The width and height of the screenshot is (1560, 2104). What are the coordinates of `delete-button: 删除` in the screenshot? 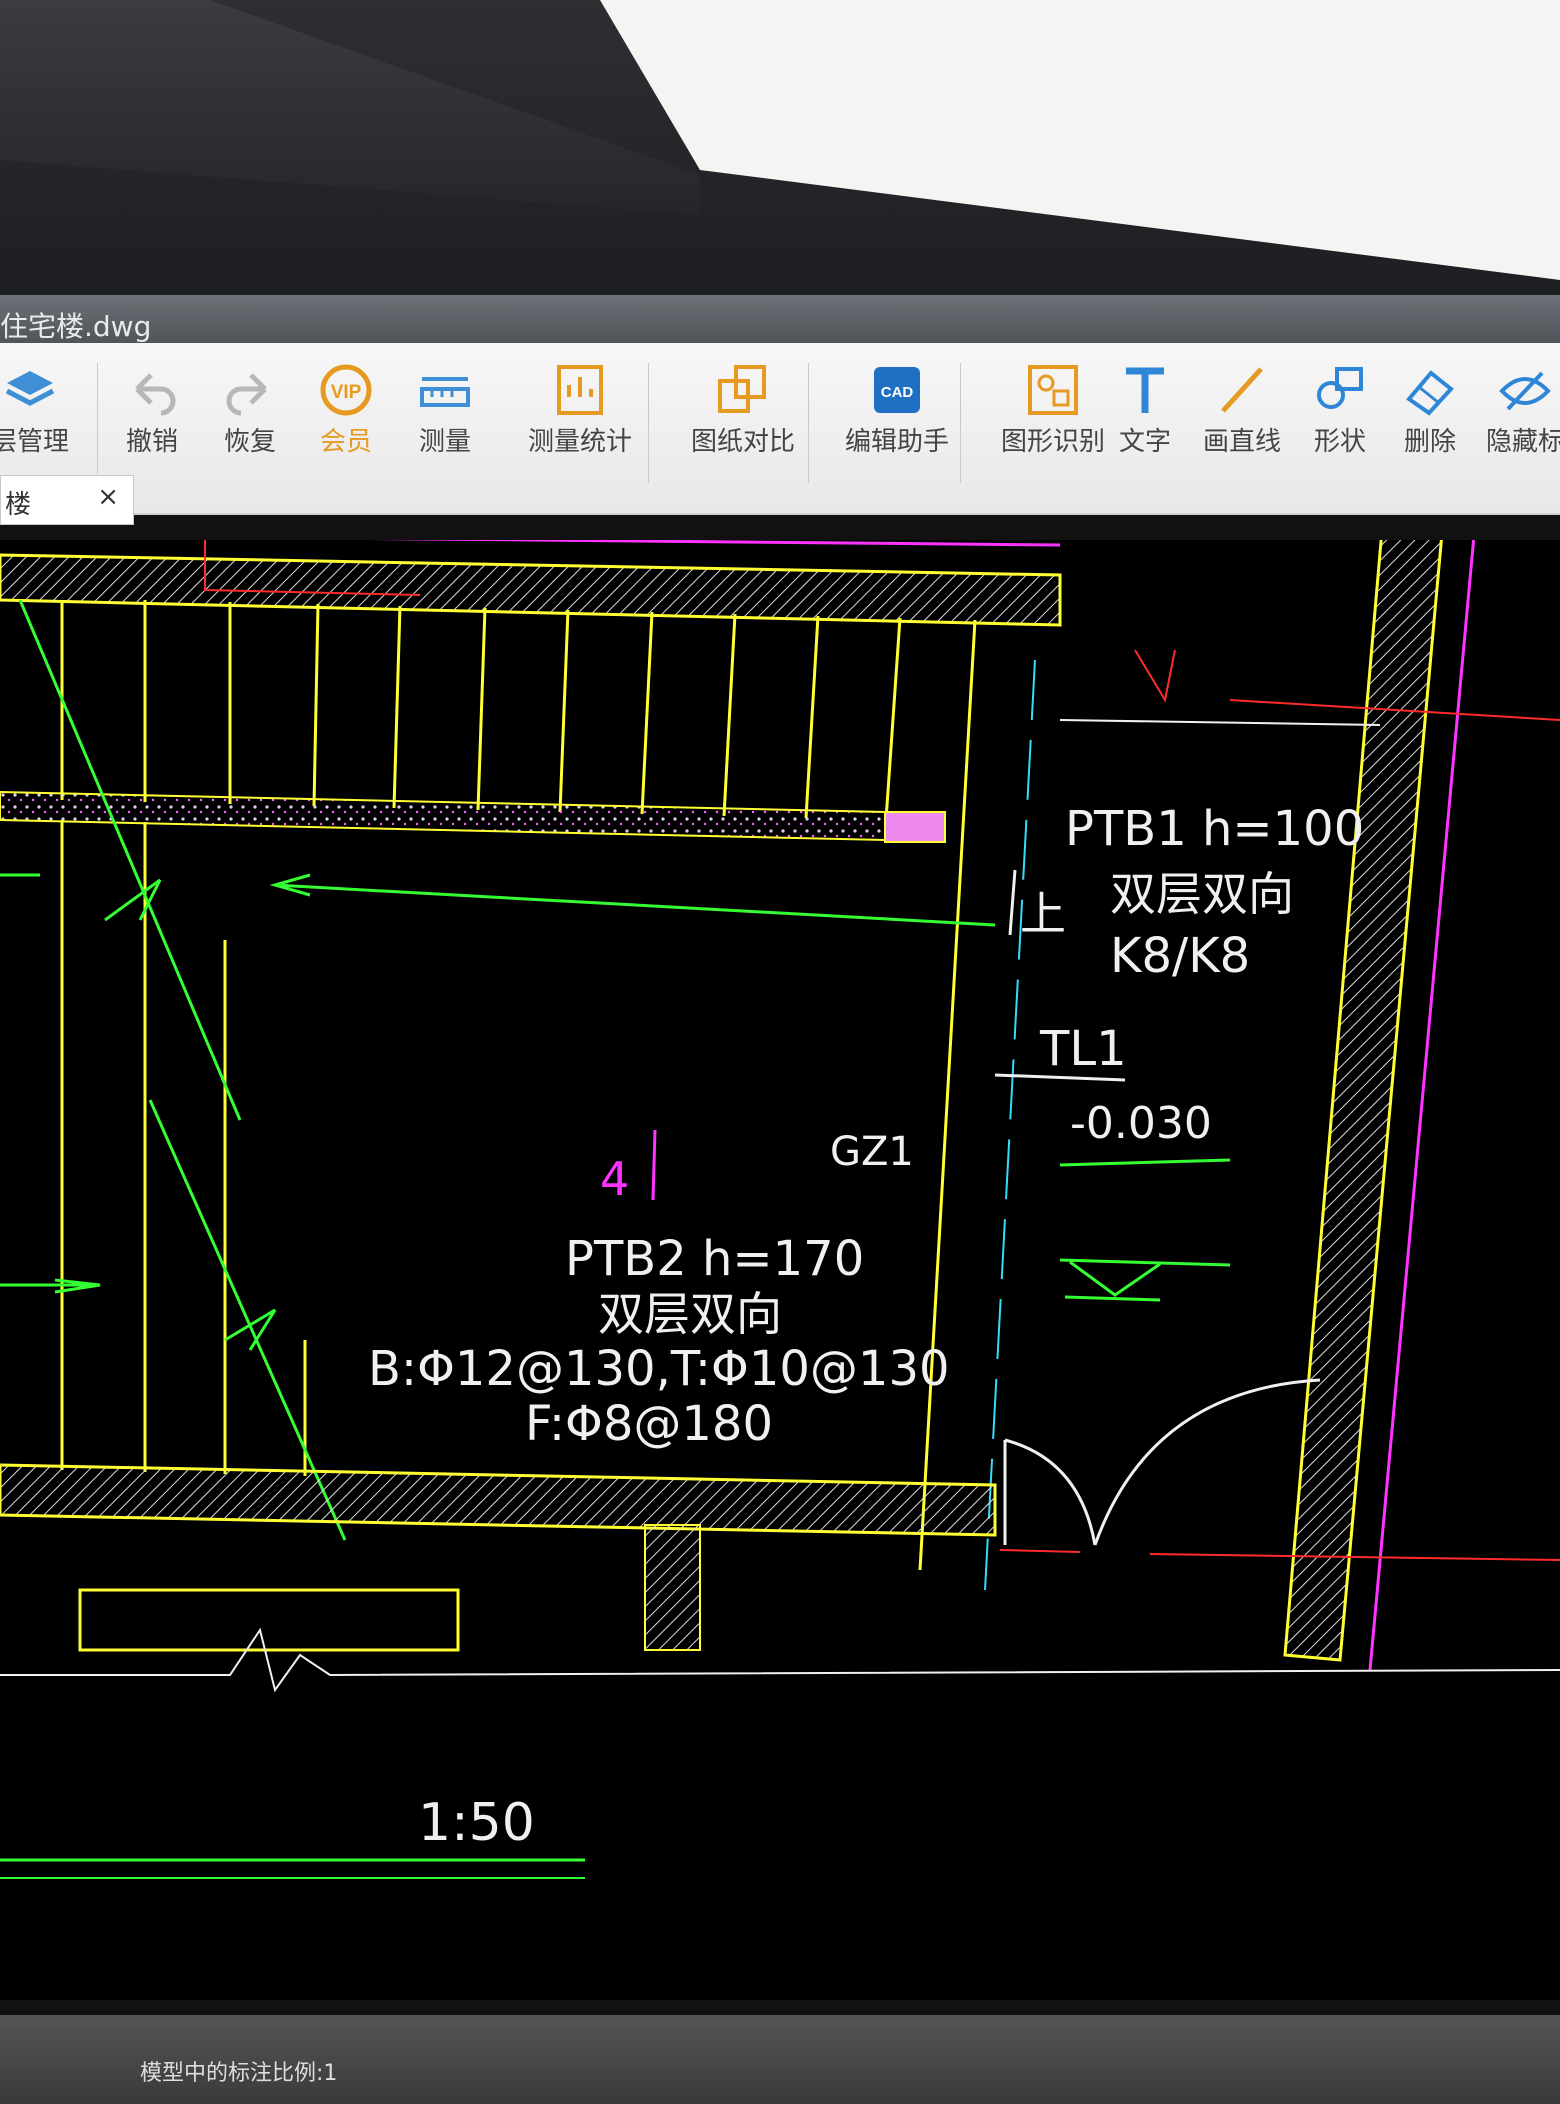 It's located at (1430, 409).